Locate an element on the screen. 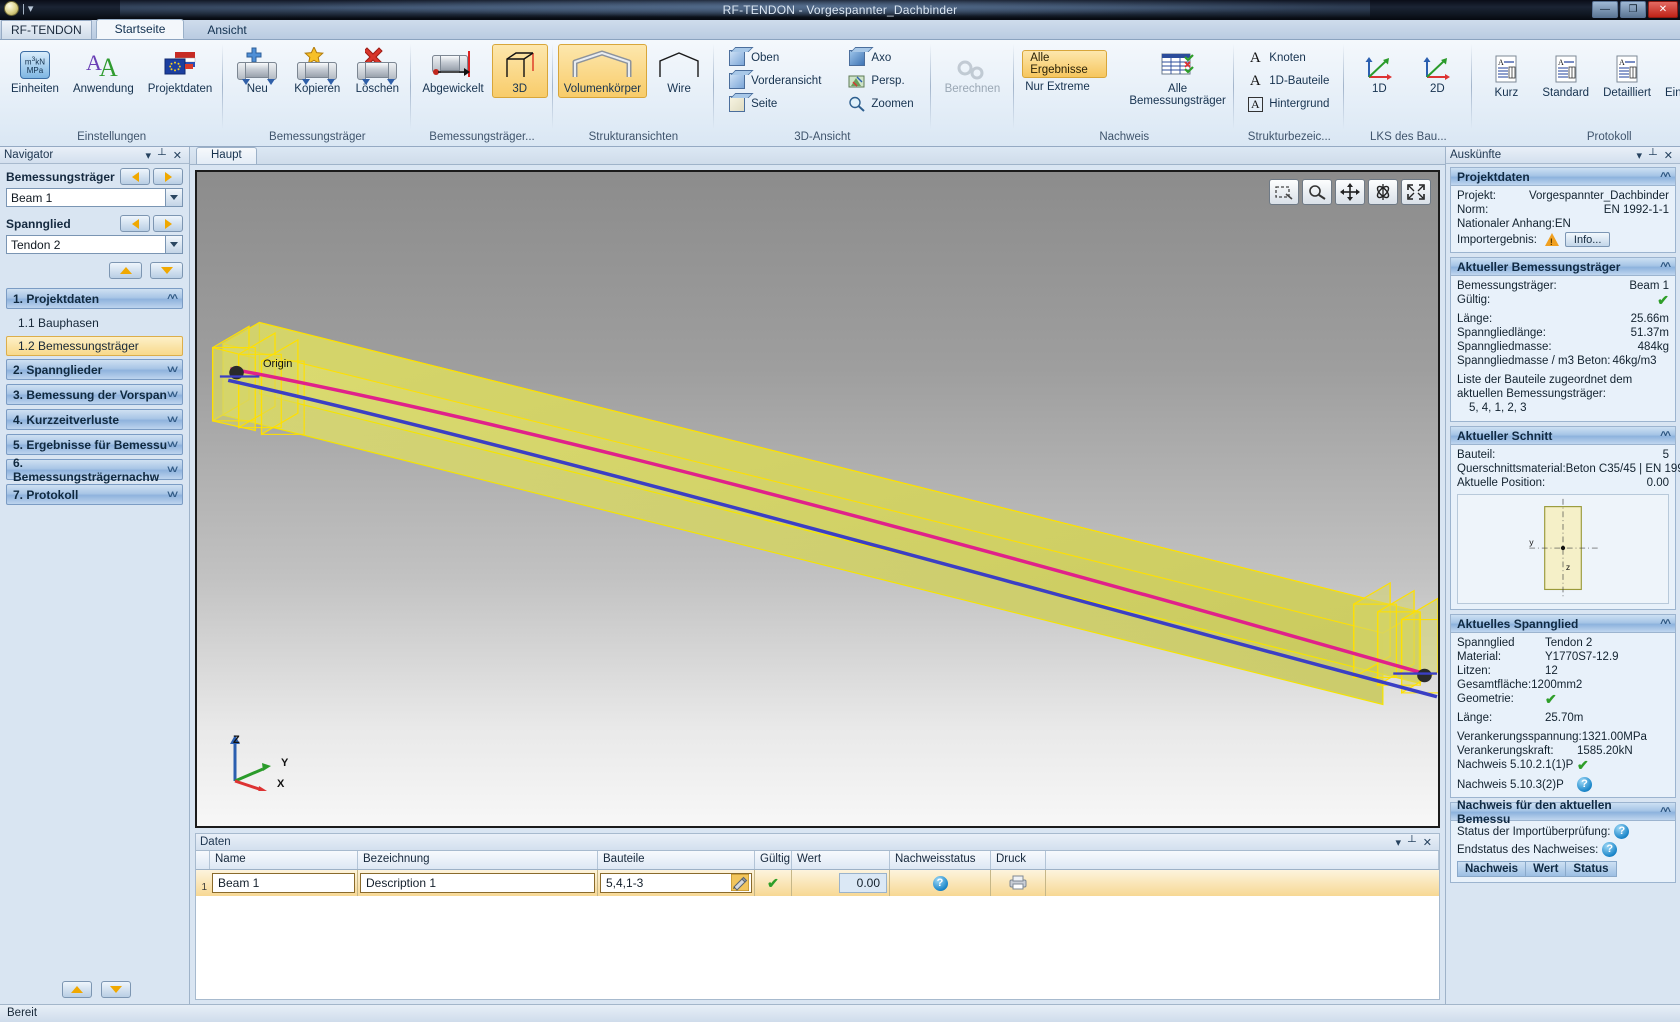 Image resolution: width=1680 pixels, height=1022 pixels. rotate-icon is located at coordinates (1383, 192).